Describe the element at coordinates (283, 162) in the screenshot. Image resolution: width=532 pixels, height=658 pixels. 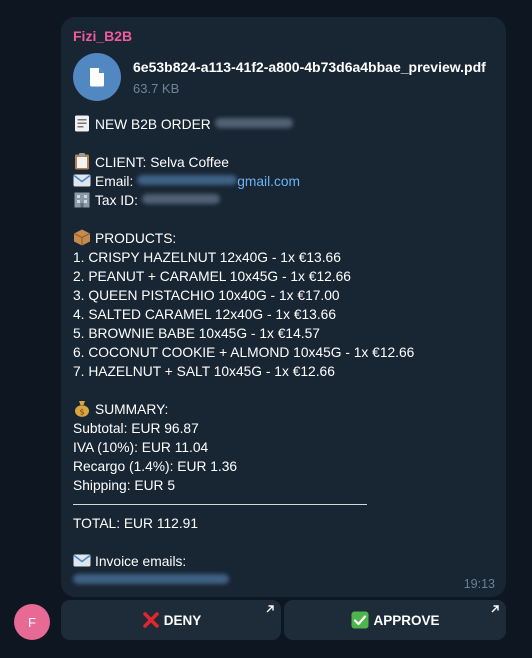
I see `client-line: CLIENT: Selva Coffee` at that location.